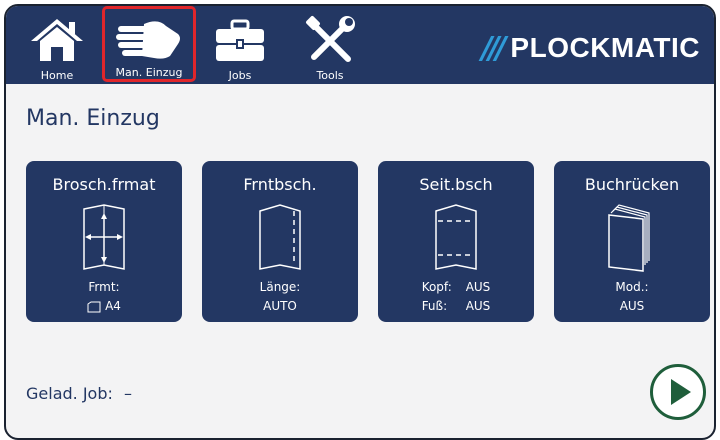 The width and height of the screenshot is (720, 440). What do you see at coordinates (494, 48) in the screenshot?
I see `brand-slashes: ///` at bounding box center [494, 48].